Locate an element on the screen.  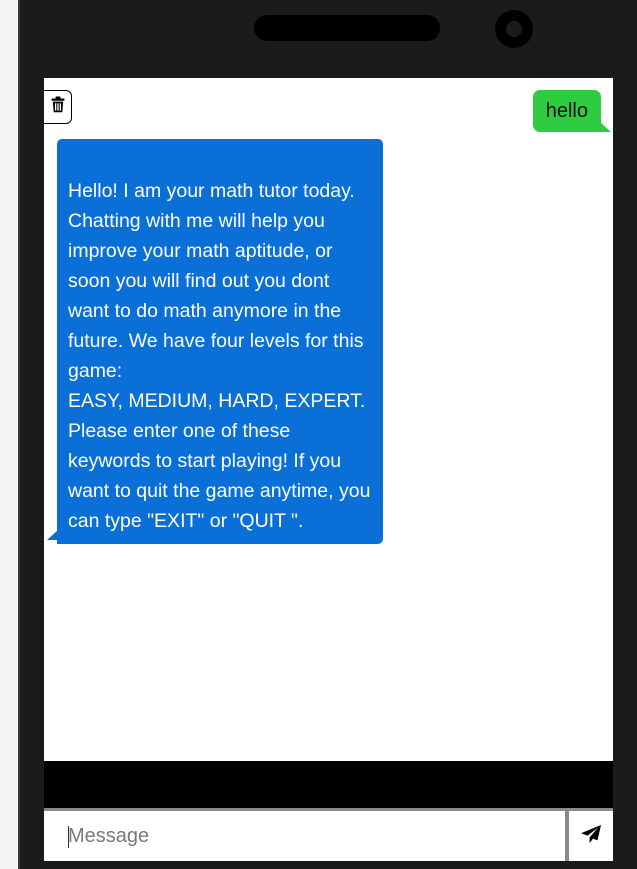
user-message-bubble: hello is located at coordinates (566, 111).